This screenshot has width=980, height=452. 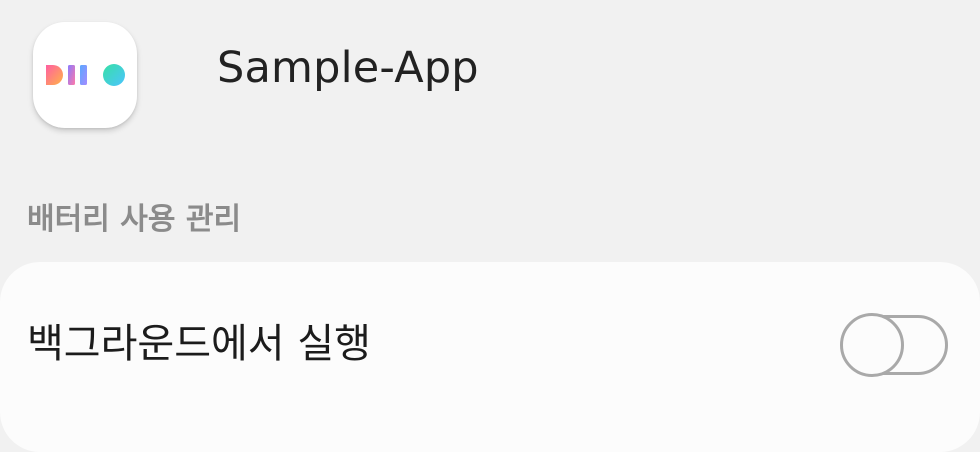 What do you see at coordinates (872, 345) in the screenshot?
I see `toggle-thumb` at bounding box center [872, 345].